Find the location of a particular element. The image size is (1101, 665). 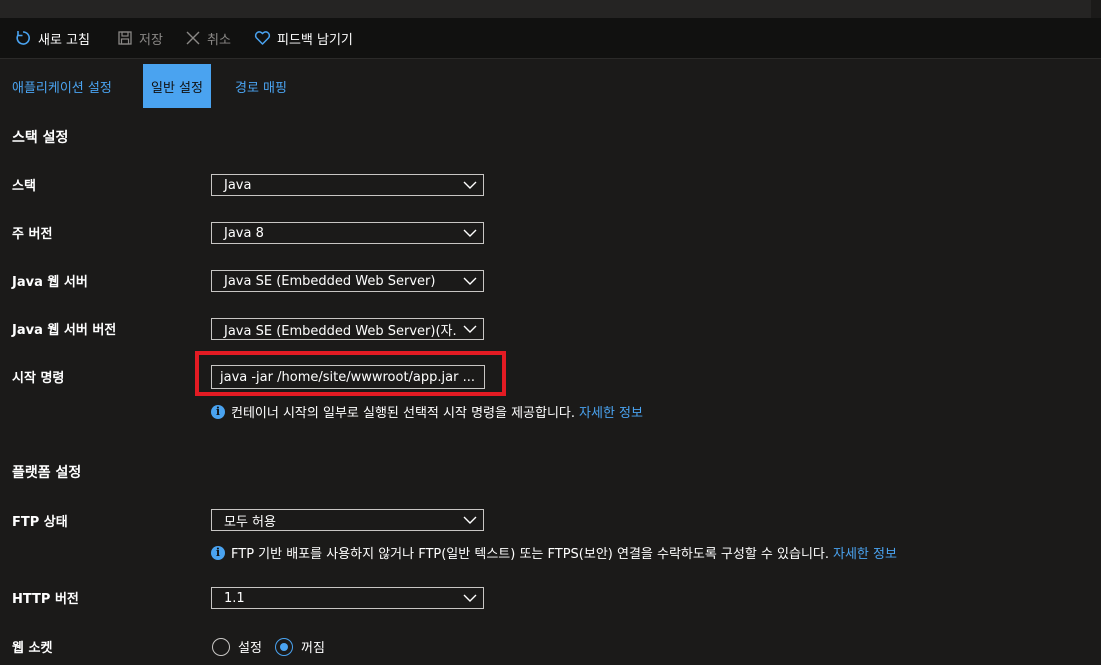

platform-settings-title: 플랫폼 설정 is located at coordinates (47, 473).